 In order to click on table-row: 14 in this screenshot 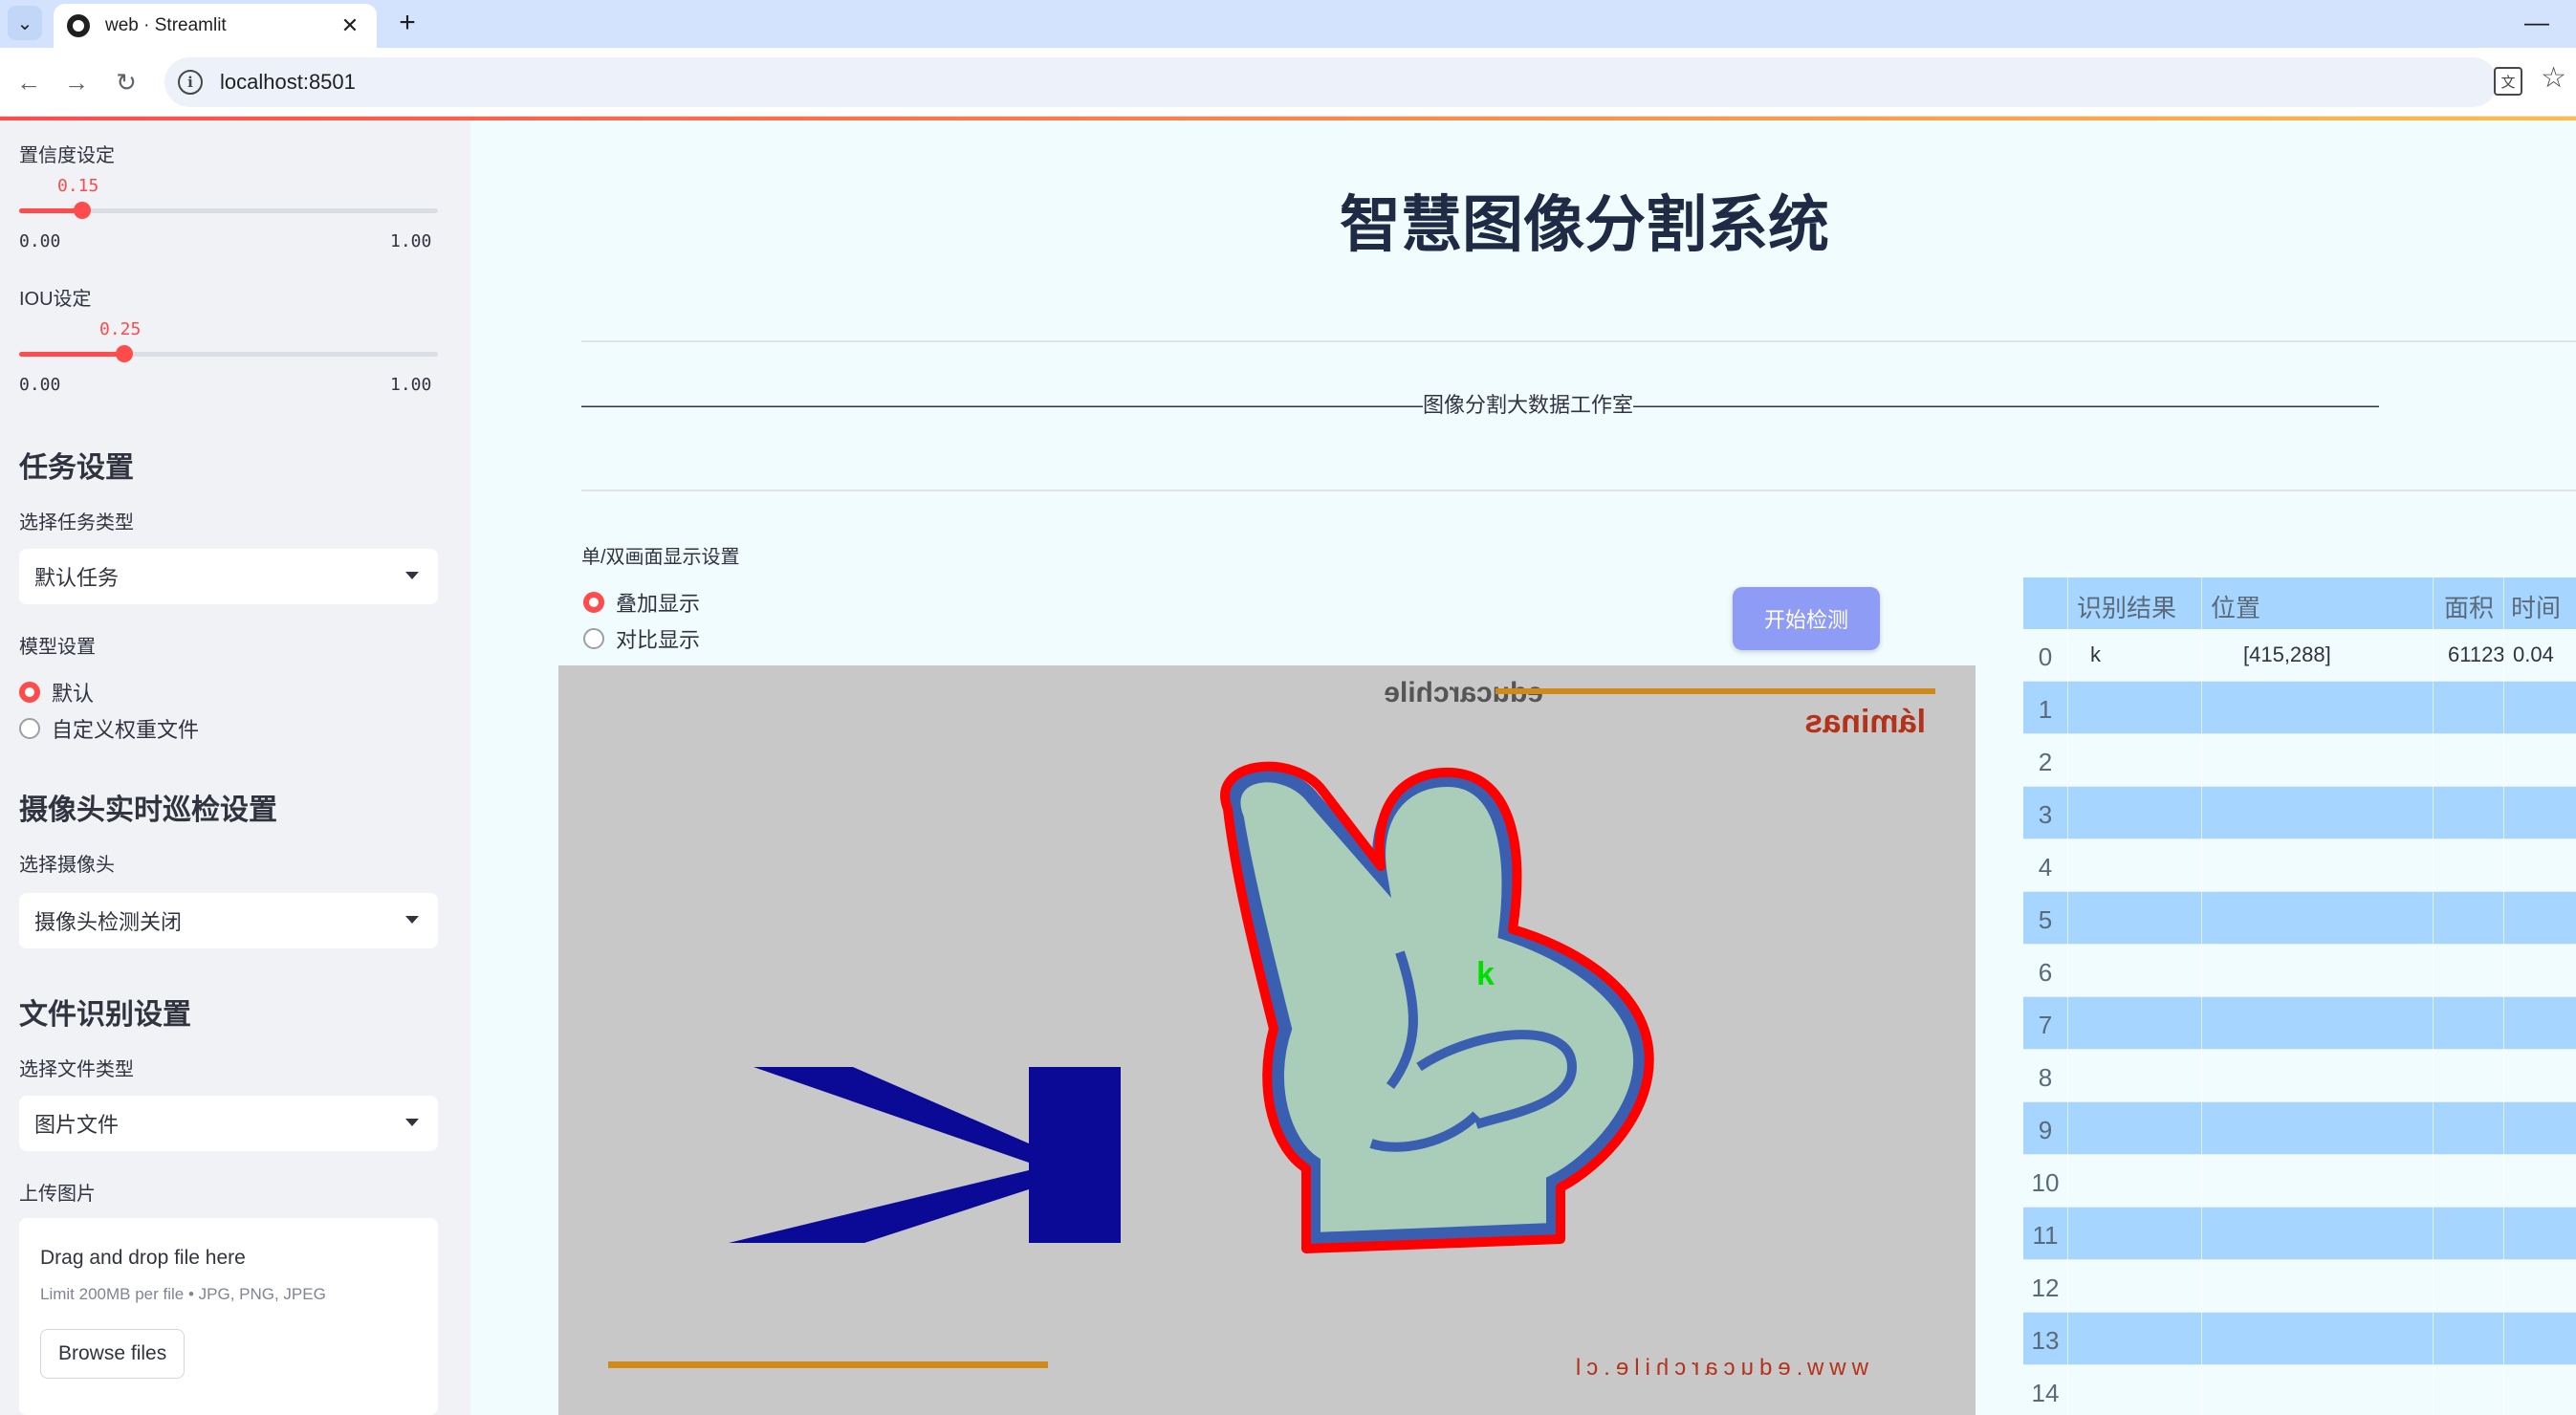, I will do `click(2299, 1390)`.